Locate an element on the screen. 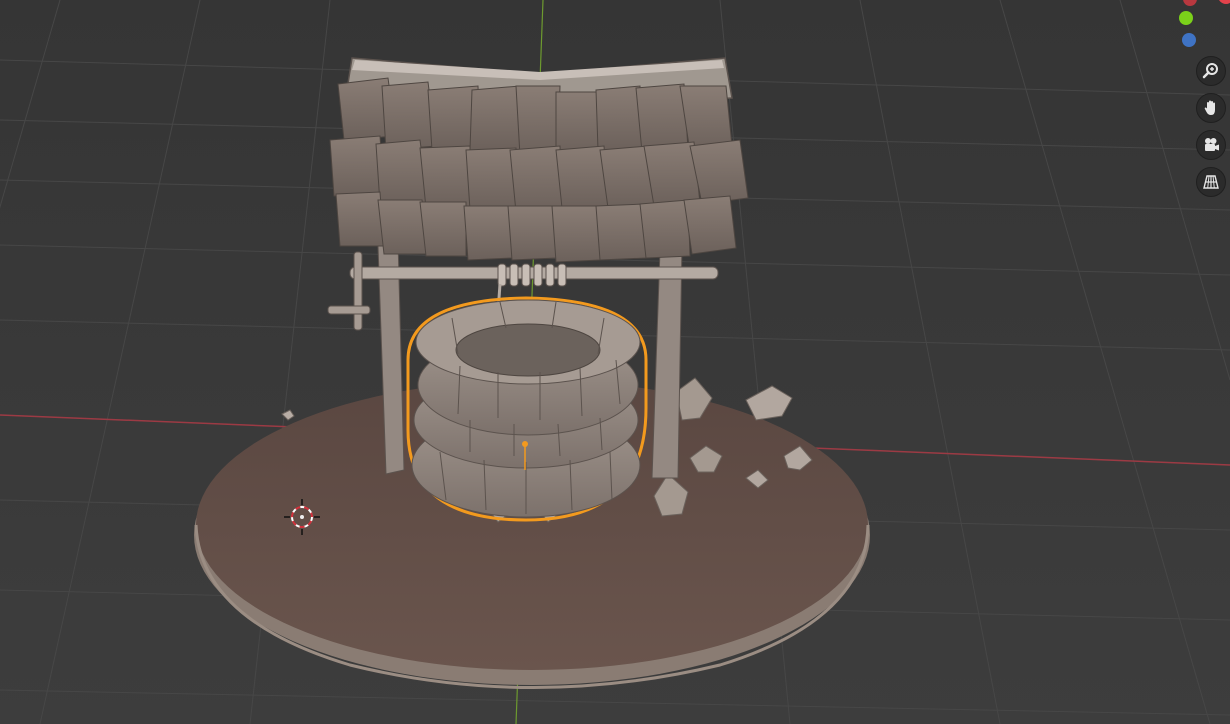 This screenshot has width=1230, height=724. well-ring is located at coordinates (527, 409).